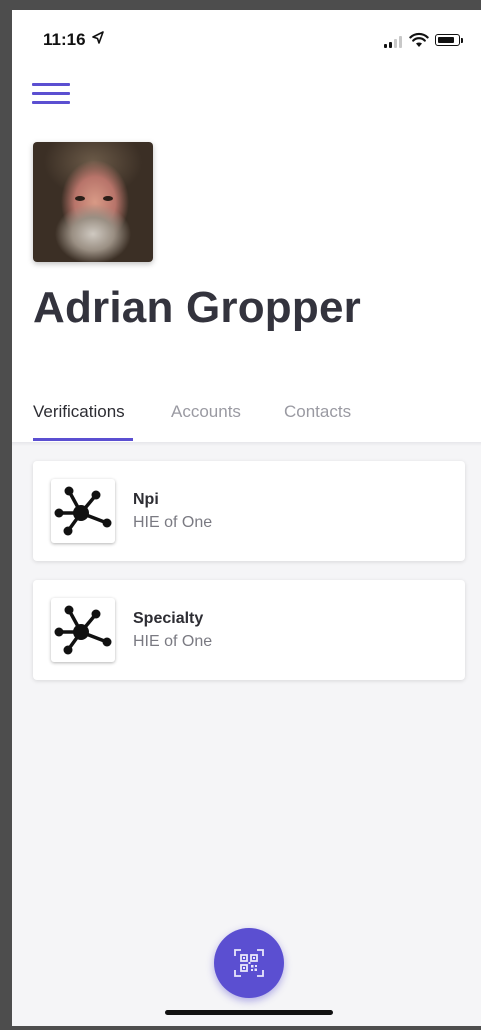 The width and height of the screenshot is (481, 1030). I want to click on avatar, so click(93, 202).